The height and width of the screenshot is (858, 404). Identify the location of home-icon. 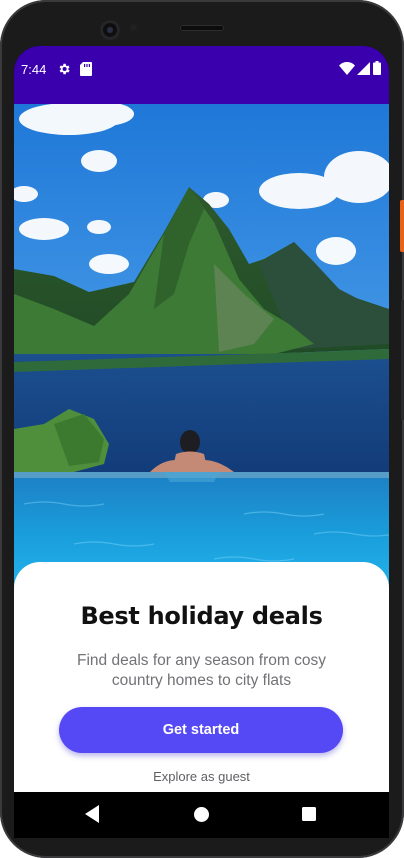
(201, 817).